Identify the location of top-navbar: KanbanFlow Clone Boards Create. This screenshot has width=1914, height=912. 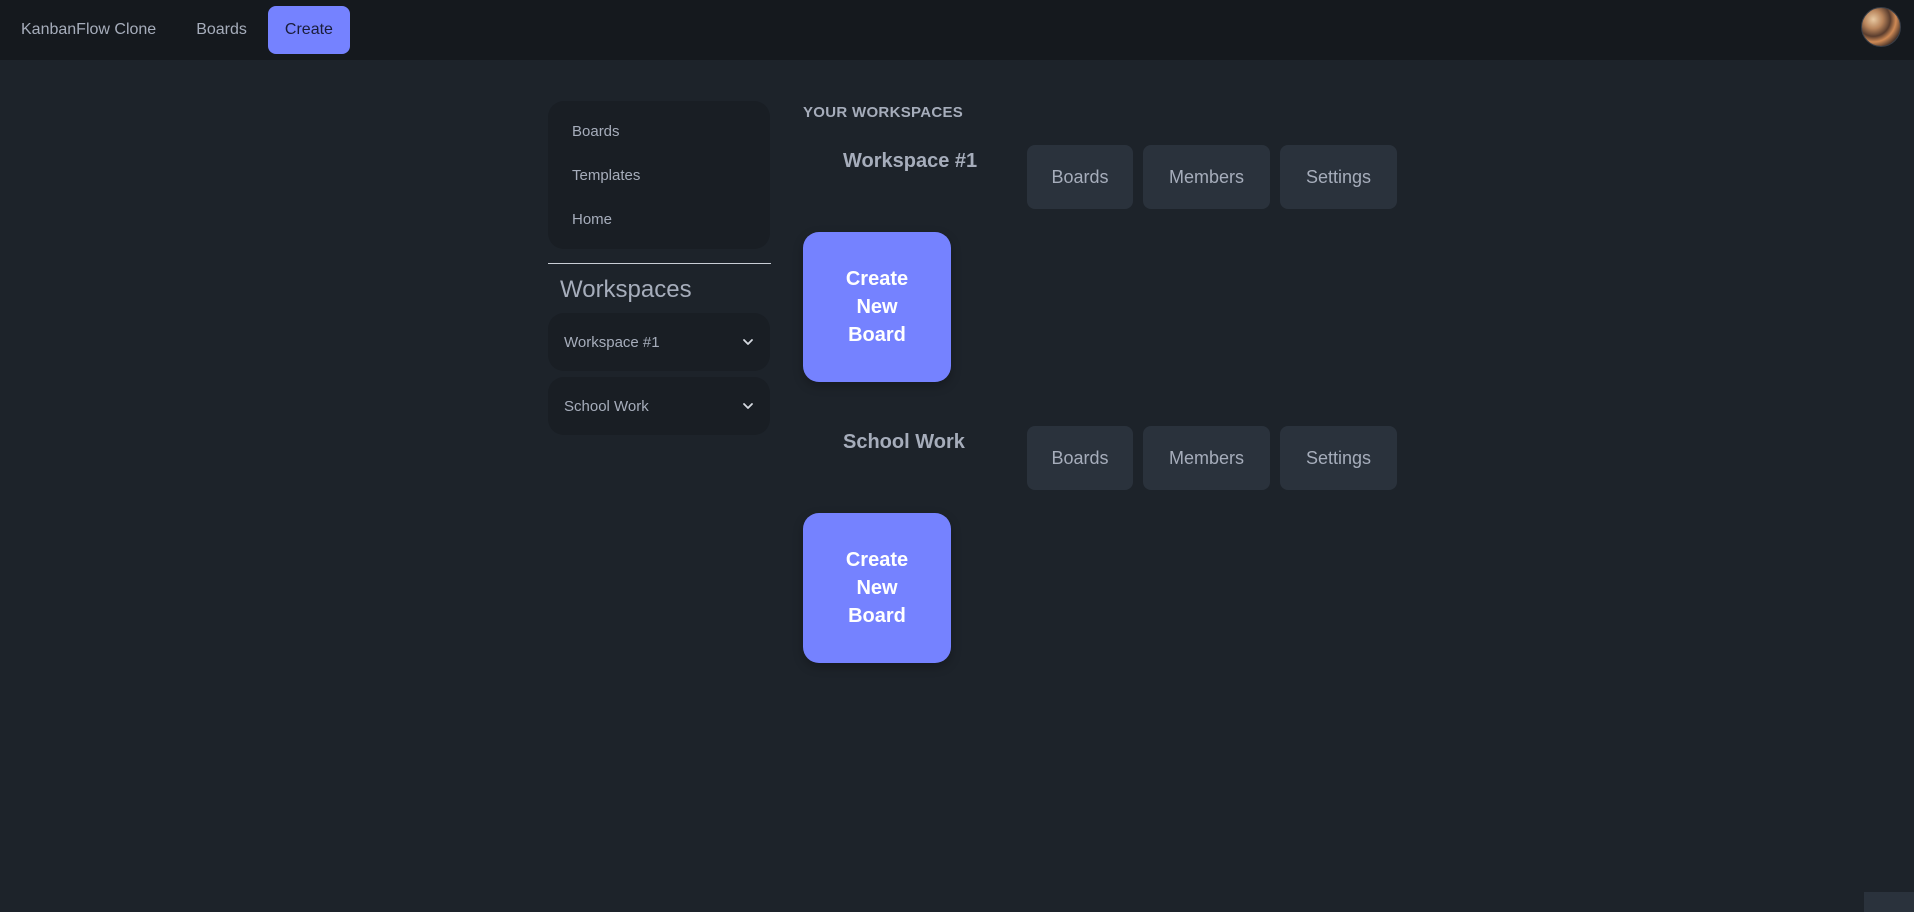
(957, 30).